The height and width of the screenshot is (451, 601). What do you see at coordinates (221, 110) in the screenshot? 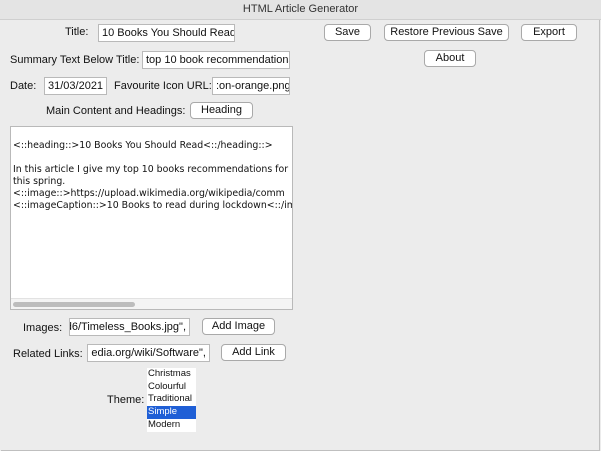
I see `heading-button: Heading` at bounding box center [221, 110].